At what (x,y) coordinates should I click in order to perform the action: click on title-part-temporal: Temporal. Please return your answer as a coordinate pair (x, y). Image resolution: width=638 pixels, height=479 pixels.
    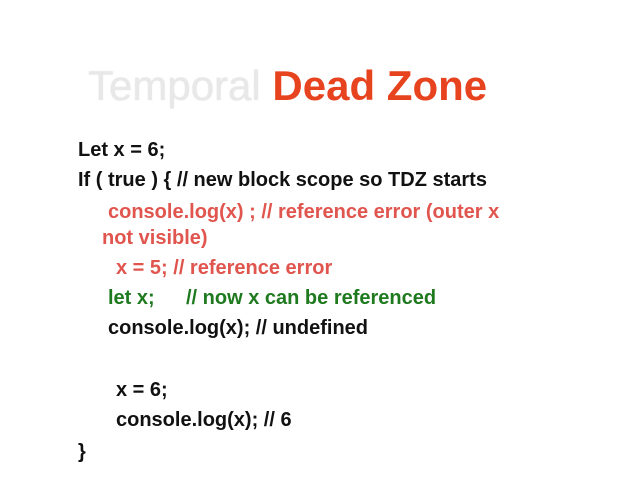
    Looking at the image, I should click on (174, 85).